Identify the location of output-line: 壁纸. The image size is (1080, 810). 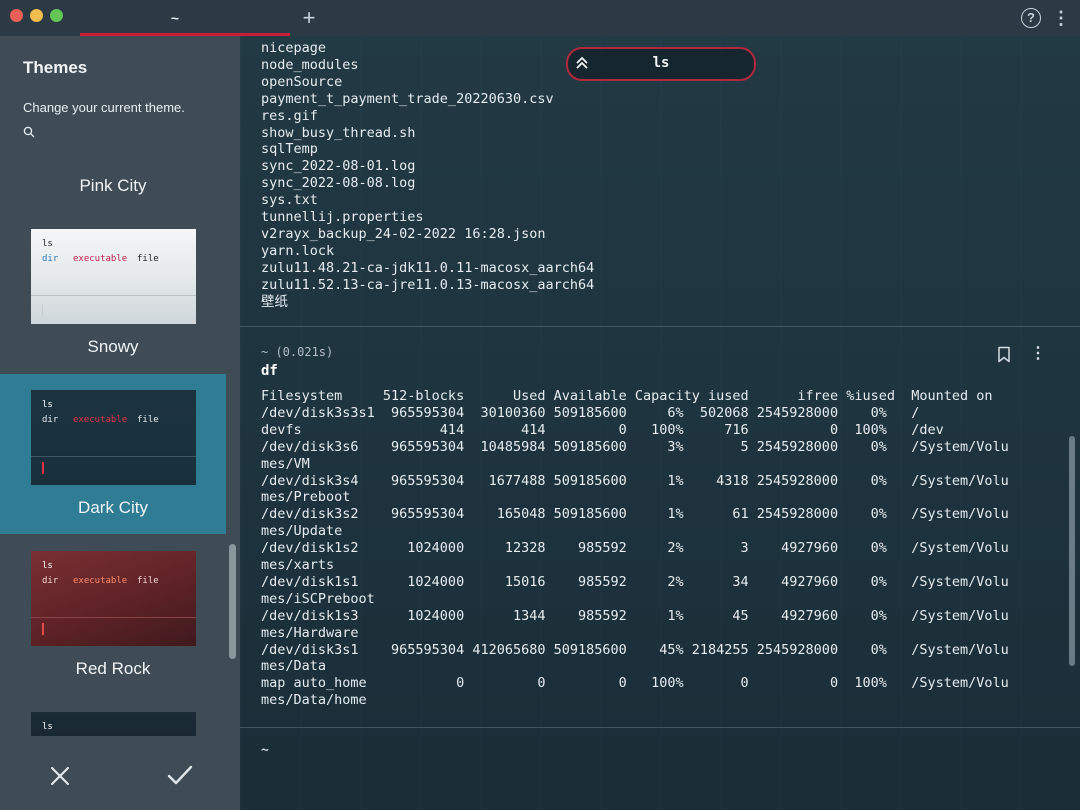
(274, 301).